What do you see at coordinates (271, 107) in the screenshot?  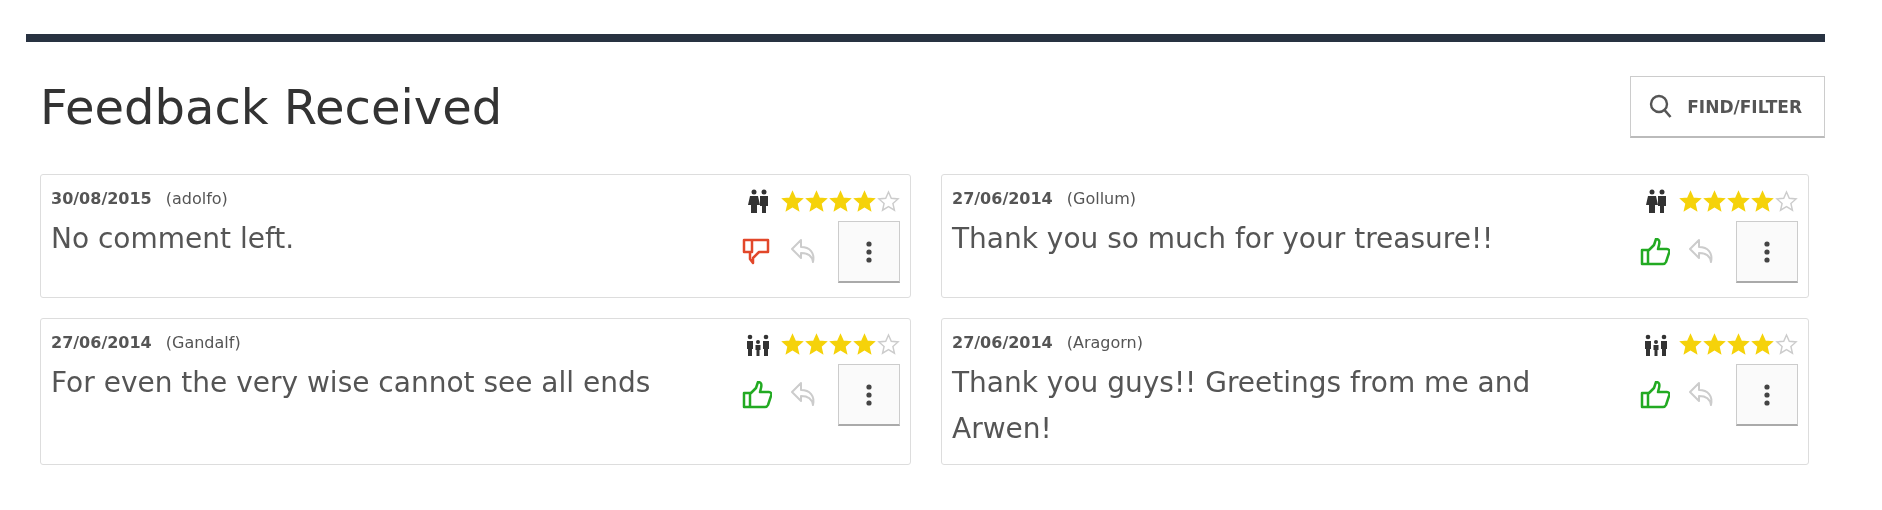 I see `page-title: Feedback Received` at bounding box center [271, 107].